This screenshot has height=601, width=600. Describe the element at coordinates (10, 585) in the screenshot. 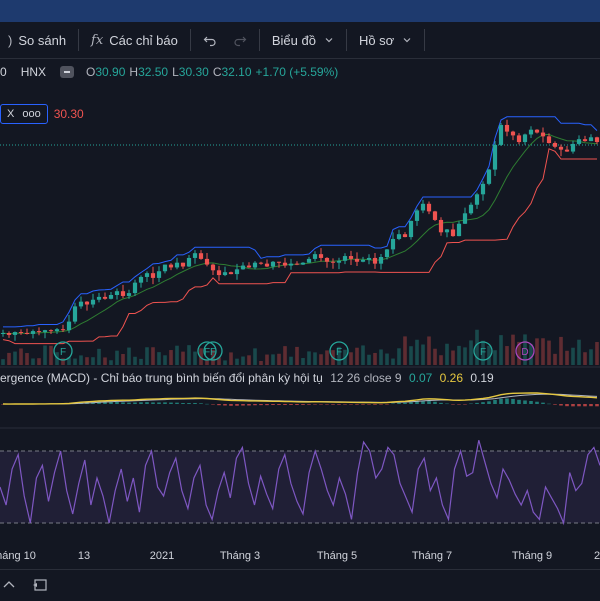

I see `chevron-up-icon` at that location.